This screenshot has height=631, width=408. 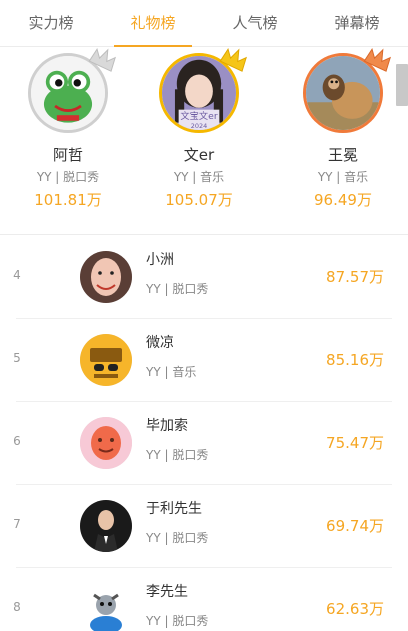 What do you see at coordinates (167, 426) in the screenshot?
I see `streamer-name: 毕加索` at bounding box center [167, 426].